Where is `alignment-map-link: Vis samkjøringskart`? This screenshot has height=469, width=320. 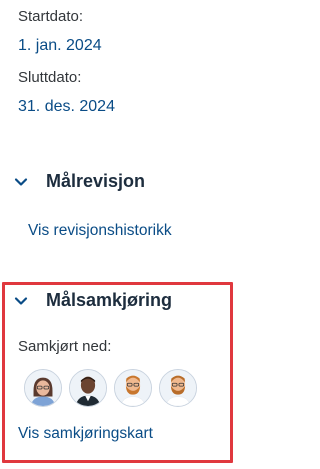 alignment-map-link: Vis samkjøringskart is located at coordinates (85, 434).